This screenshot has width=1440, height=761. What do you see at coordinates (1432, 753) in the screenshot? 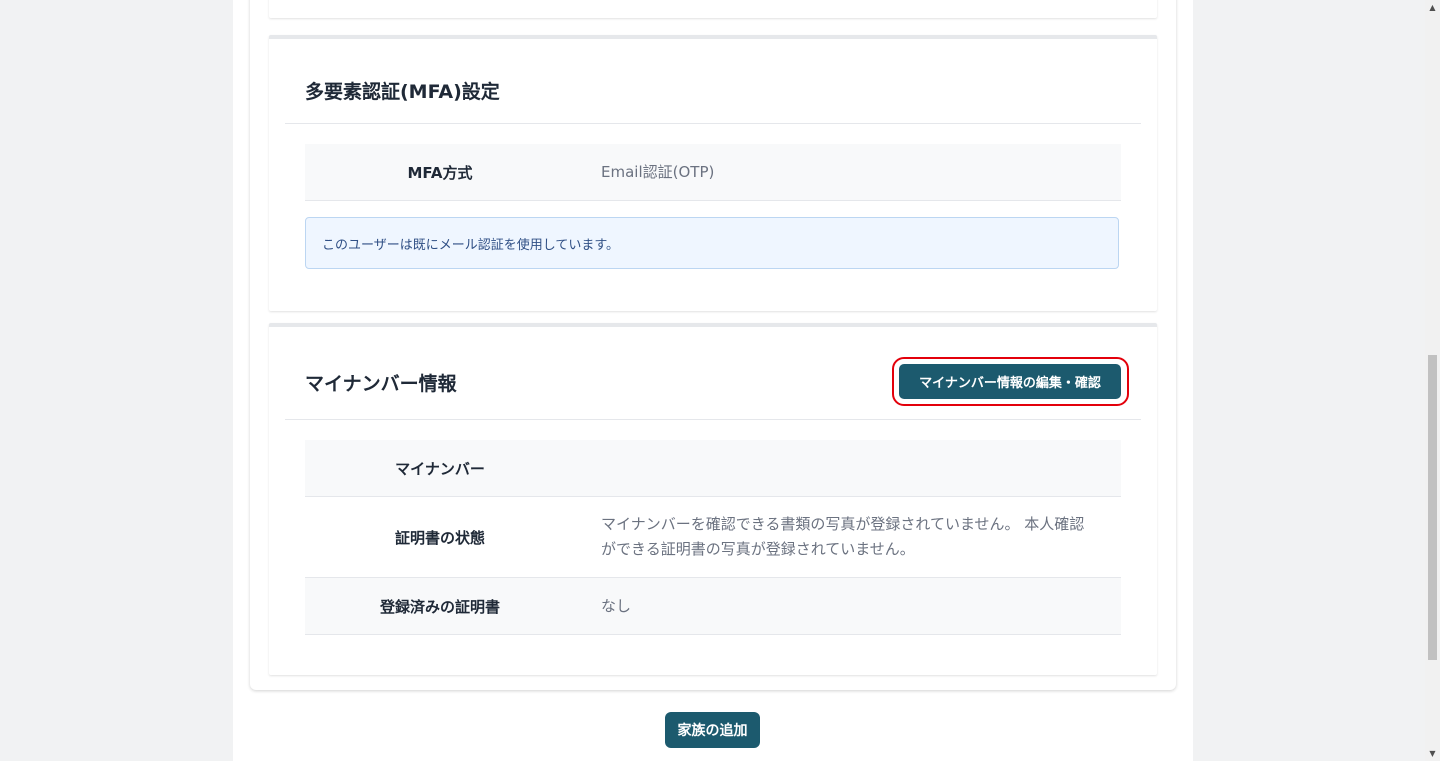
I see `triangle-down-icon: ▼` at bounding box center [1432, 753].